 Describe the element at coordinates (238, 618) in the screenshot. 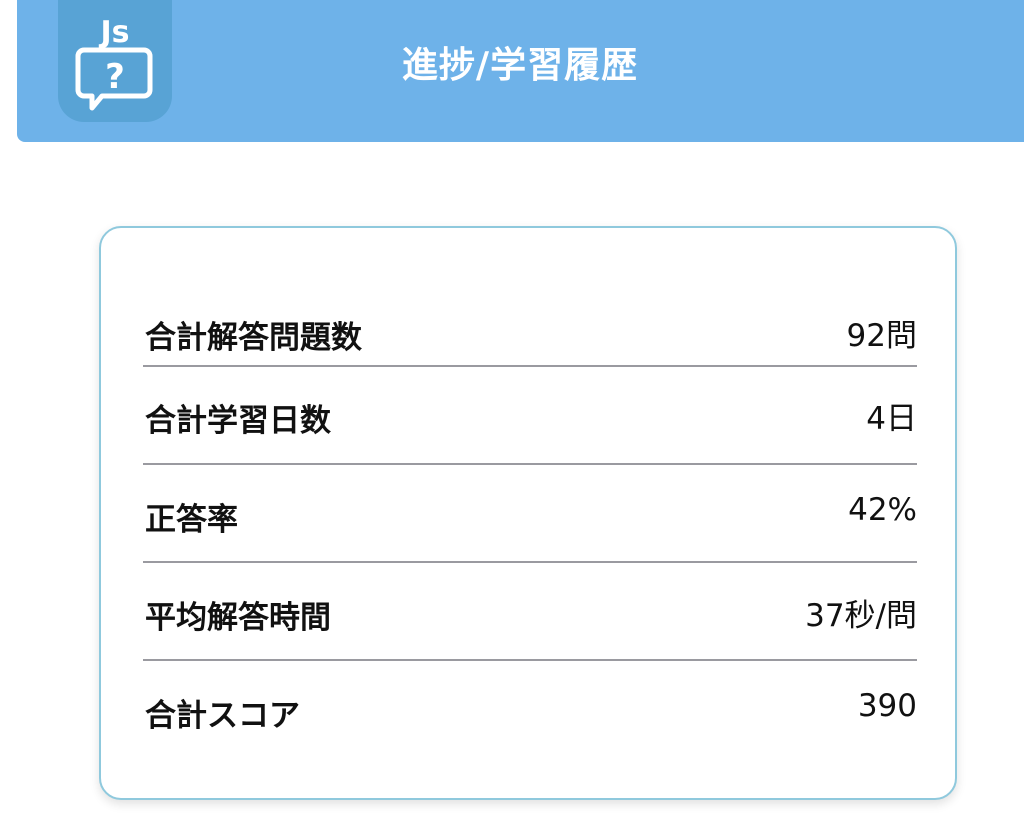

I see `stat-label: 平均解答時間` at that location.